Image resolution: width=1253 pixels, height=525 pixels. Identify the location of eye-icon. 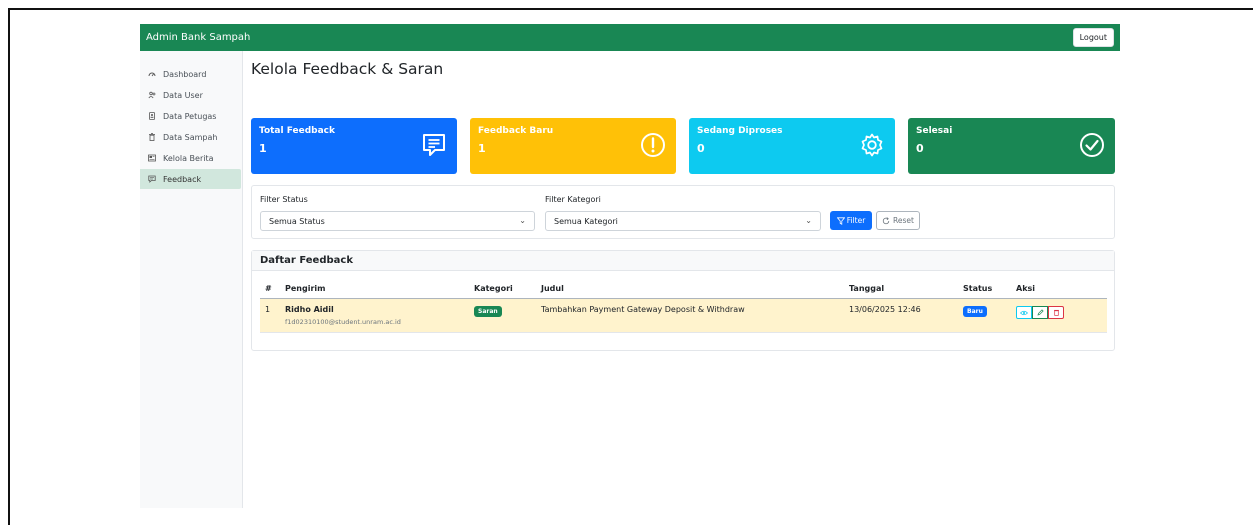
(1024, 312).